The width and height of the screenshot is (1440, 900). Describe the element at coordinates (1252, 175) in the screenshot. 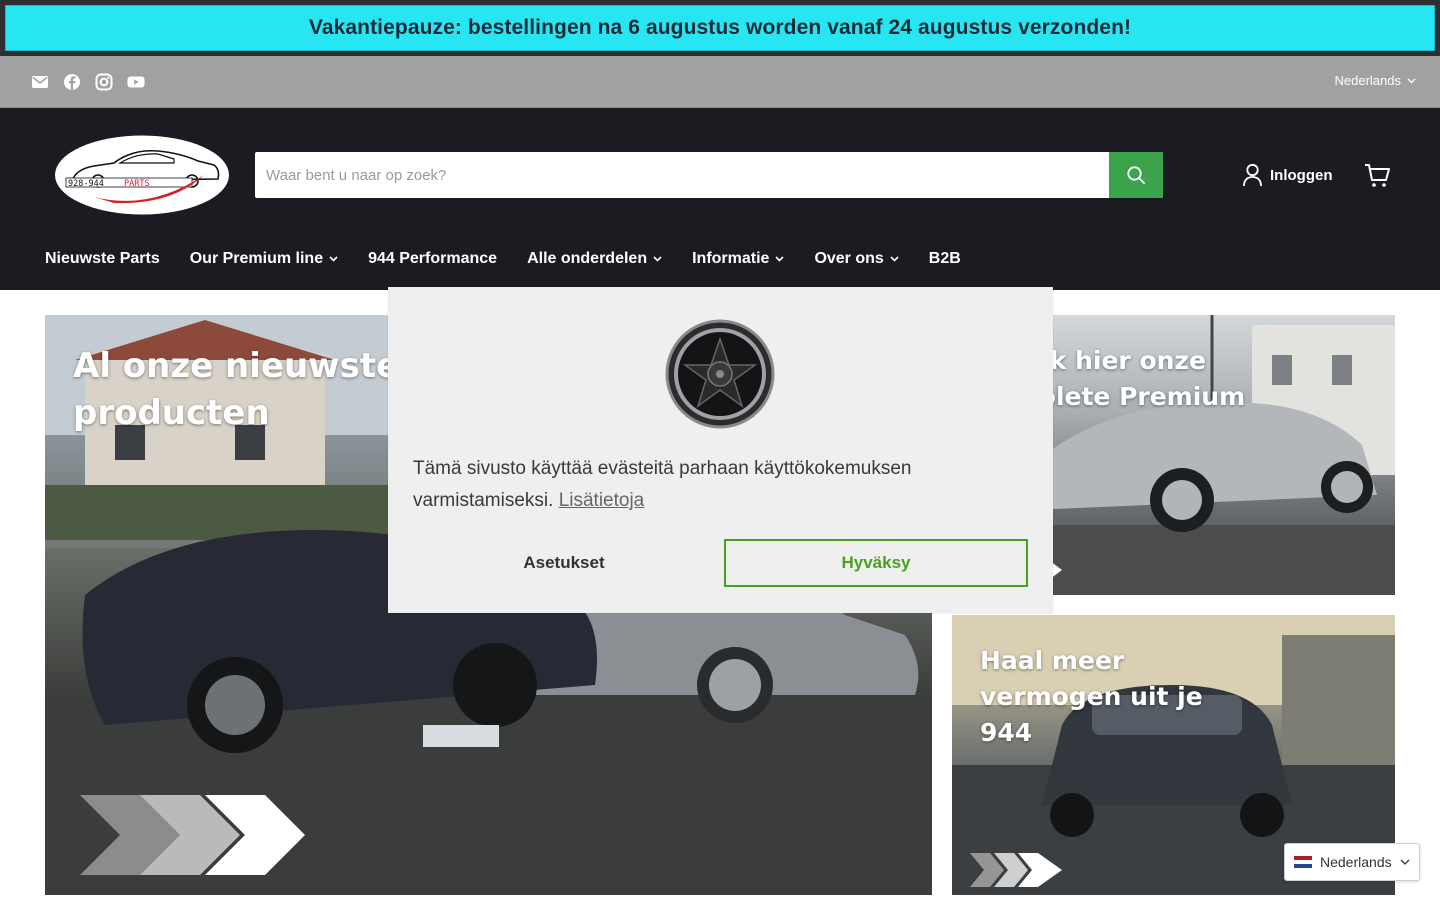

I see `user-icon` at that location.